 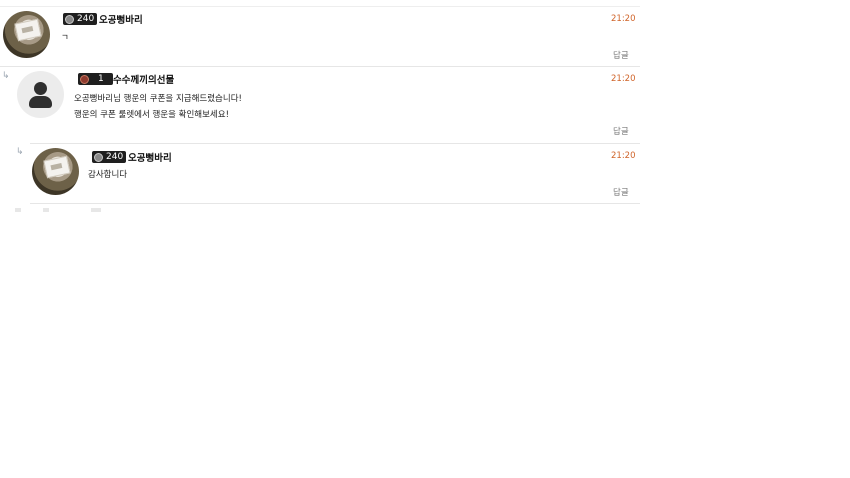 I want to click on comment-text-line-2: 행운의 쿠폰 룰렛에서 행운을 확인해보세요!, so click(x=151, y=115).